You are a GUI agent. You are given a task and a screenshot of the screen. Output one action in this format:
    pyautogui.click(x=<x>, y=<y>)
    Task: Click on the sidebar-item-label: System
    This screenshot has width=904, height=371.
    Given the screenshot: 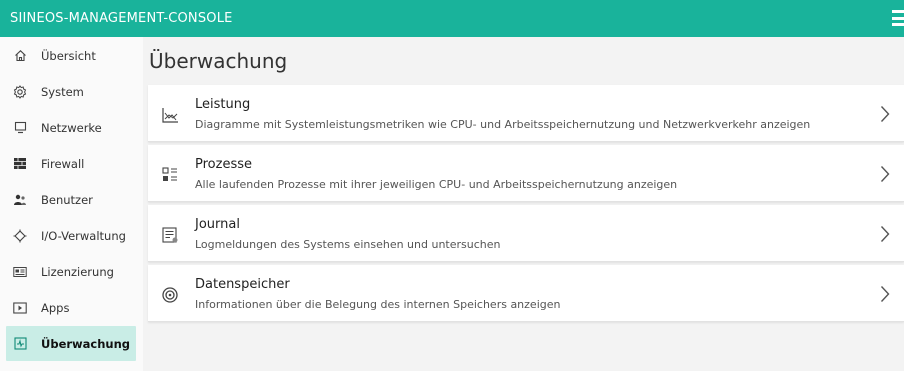 What is the action you would take?
    pyautogui.click(x=62, y=91)
    